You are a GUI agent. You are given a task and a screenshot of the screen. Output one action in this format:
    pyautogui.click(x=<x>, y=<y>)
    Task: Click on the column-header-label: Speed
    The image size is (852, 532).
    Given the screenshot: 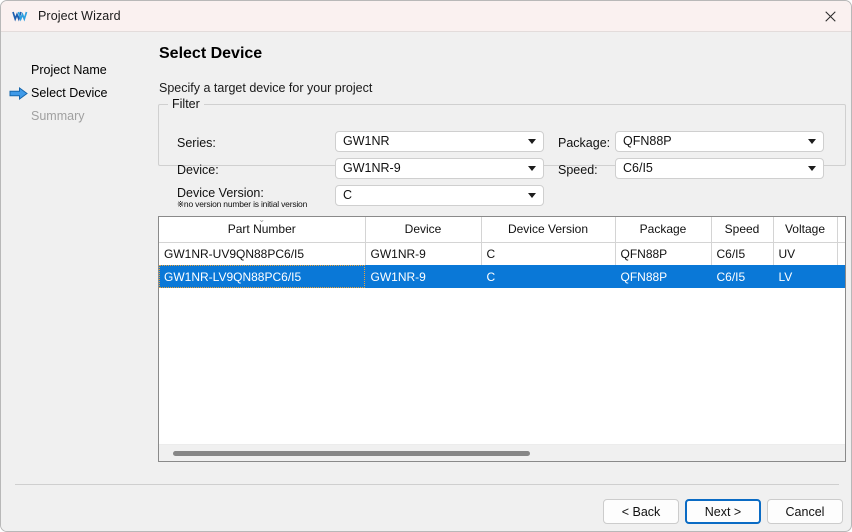 What is the action you would take?
    pyautogui.click(x=742, y=229)
    